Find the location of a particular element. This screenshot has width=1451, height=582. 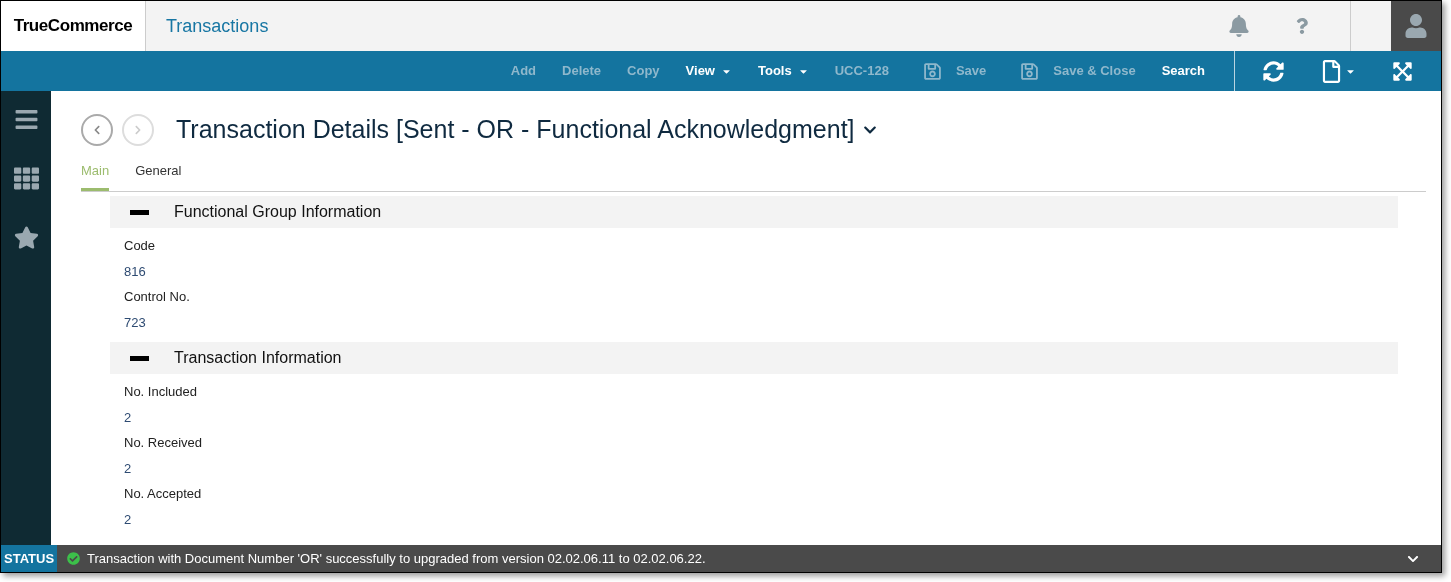

menu-icon is located at coordinates (26, 119).